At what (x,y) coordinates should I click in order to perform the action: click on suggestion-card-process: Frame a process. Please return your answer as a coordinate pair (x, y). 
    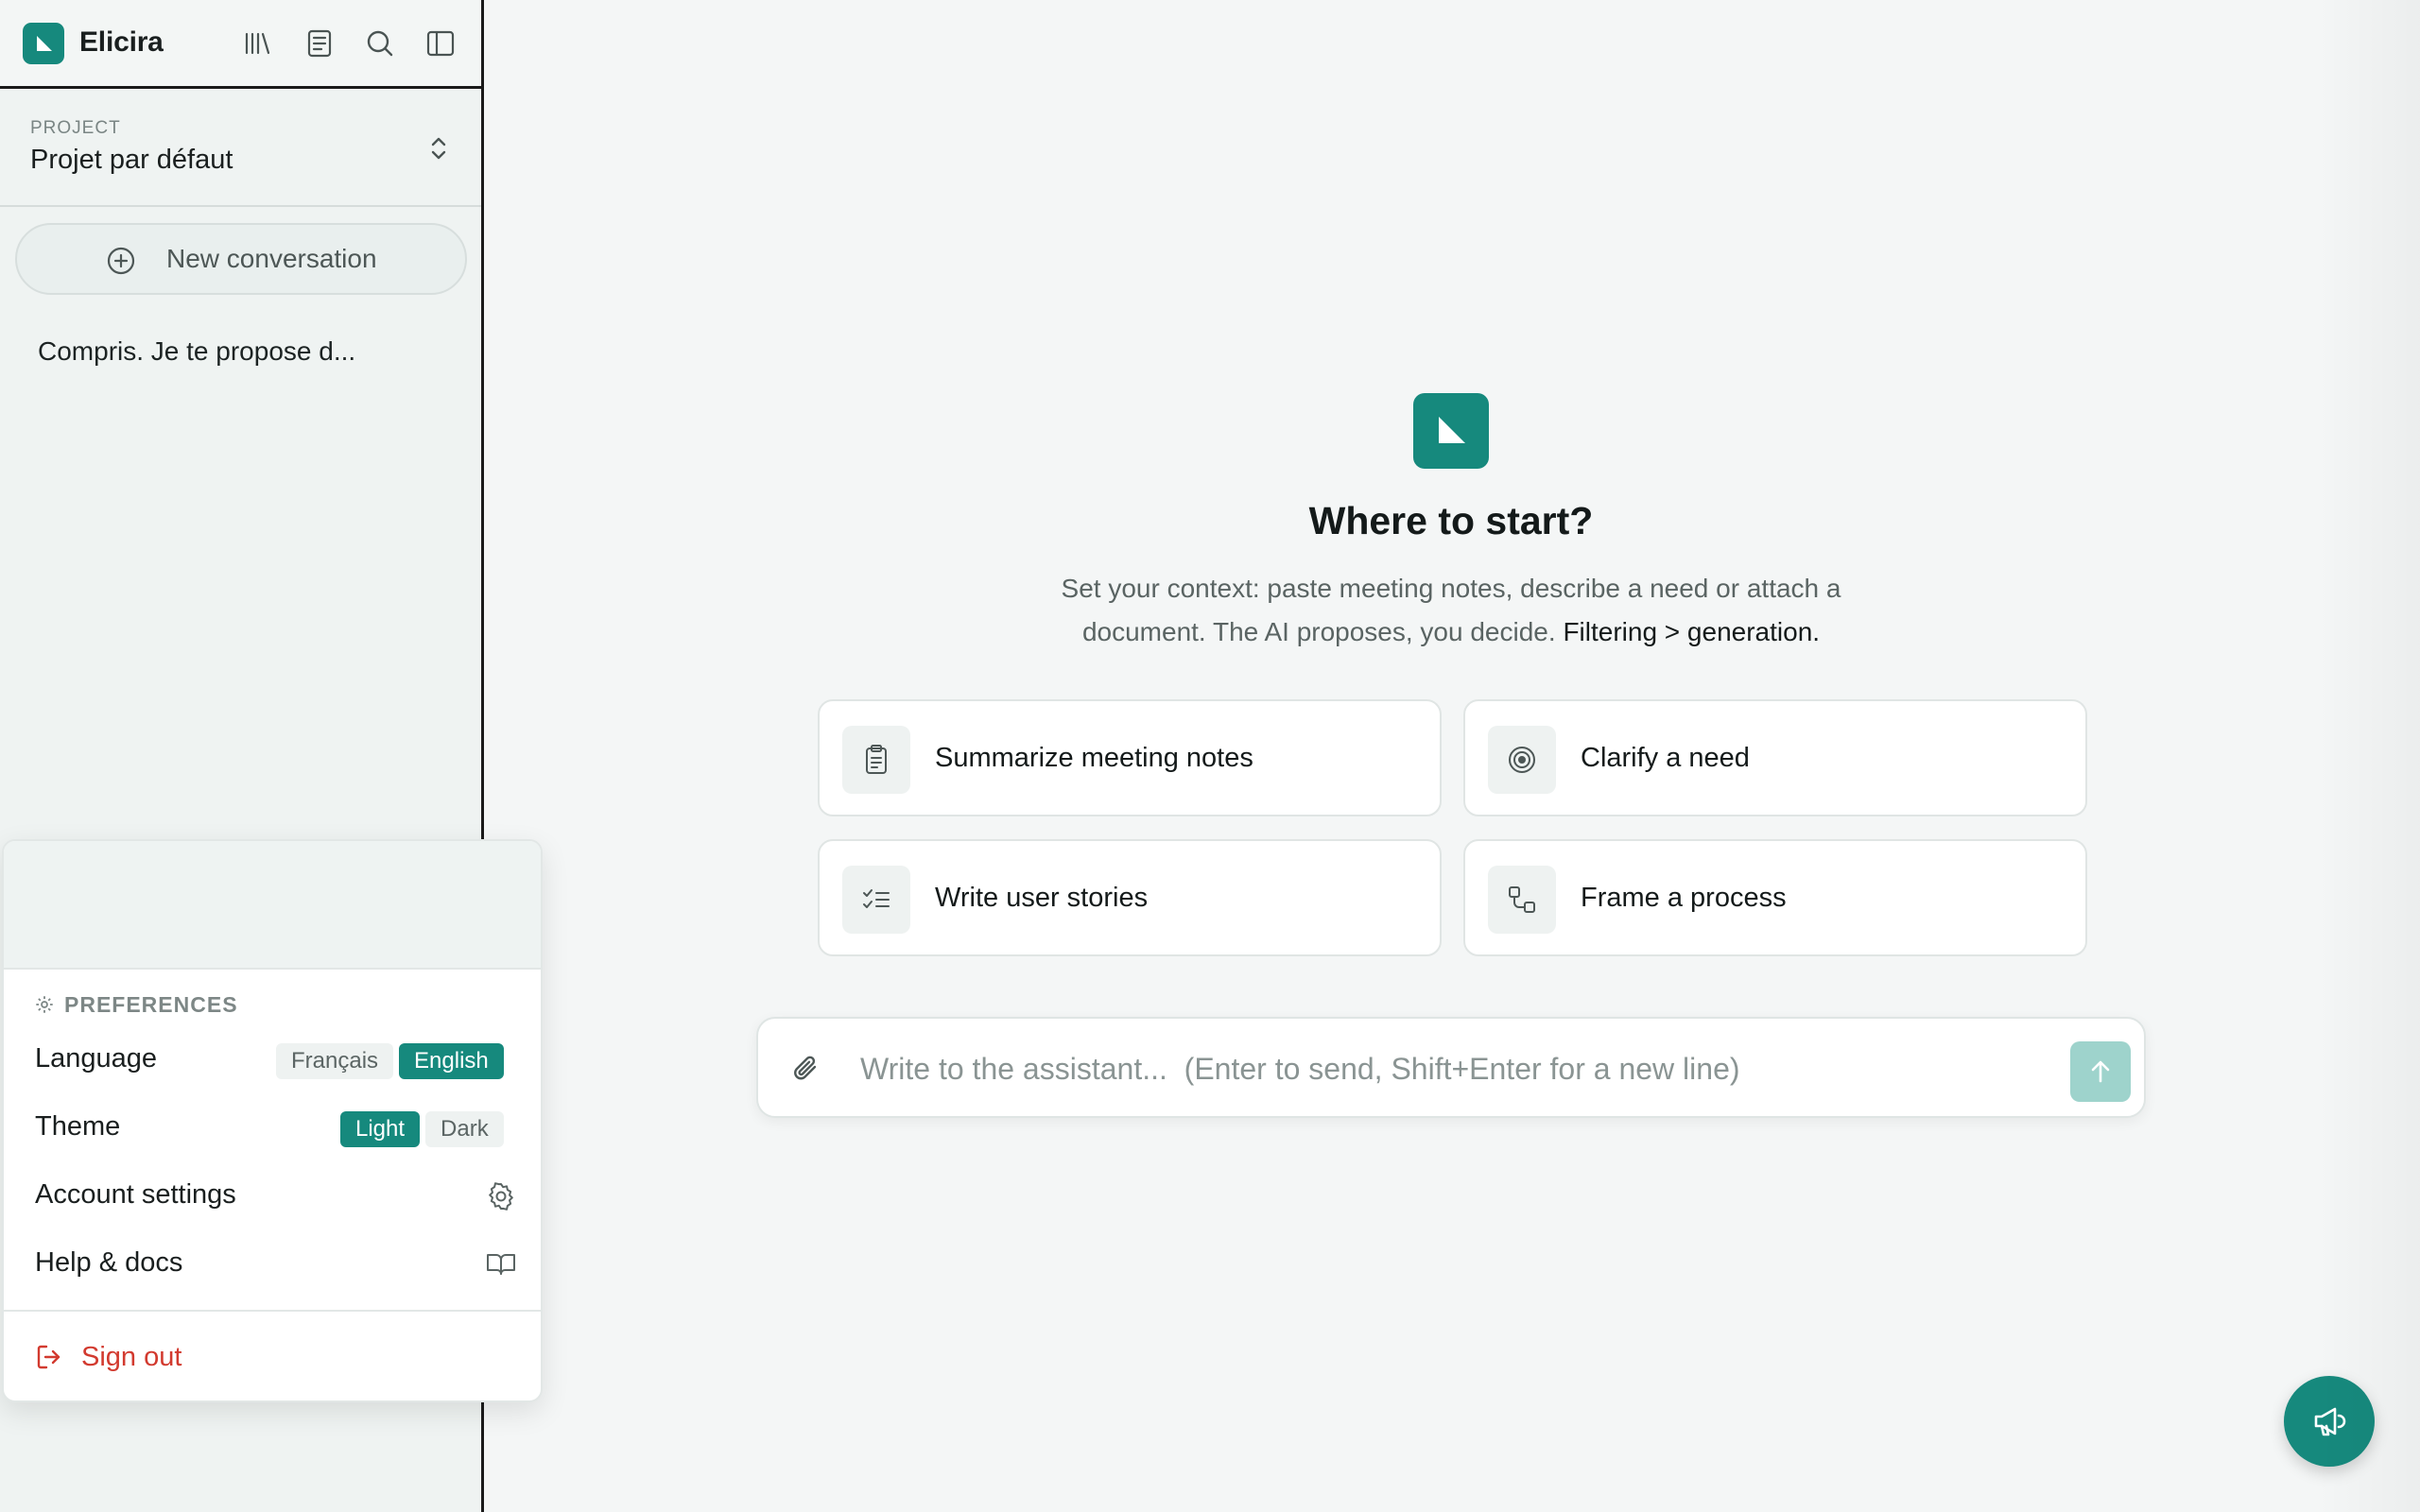
    Looking at the image, I should click on (1775, 897).